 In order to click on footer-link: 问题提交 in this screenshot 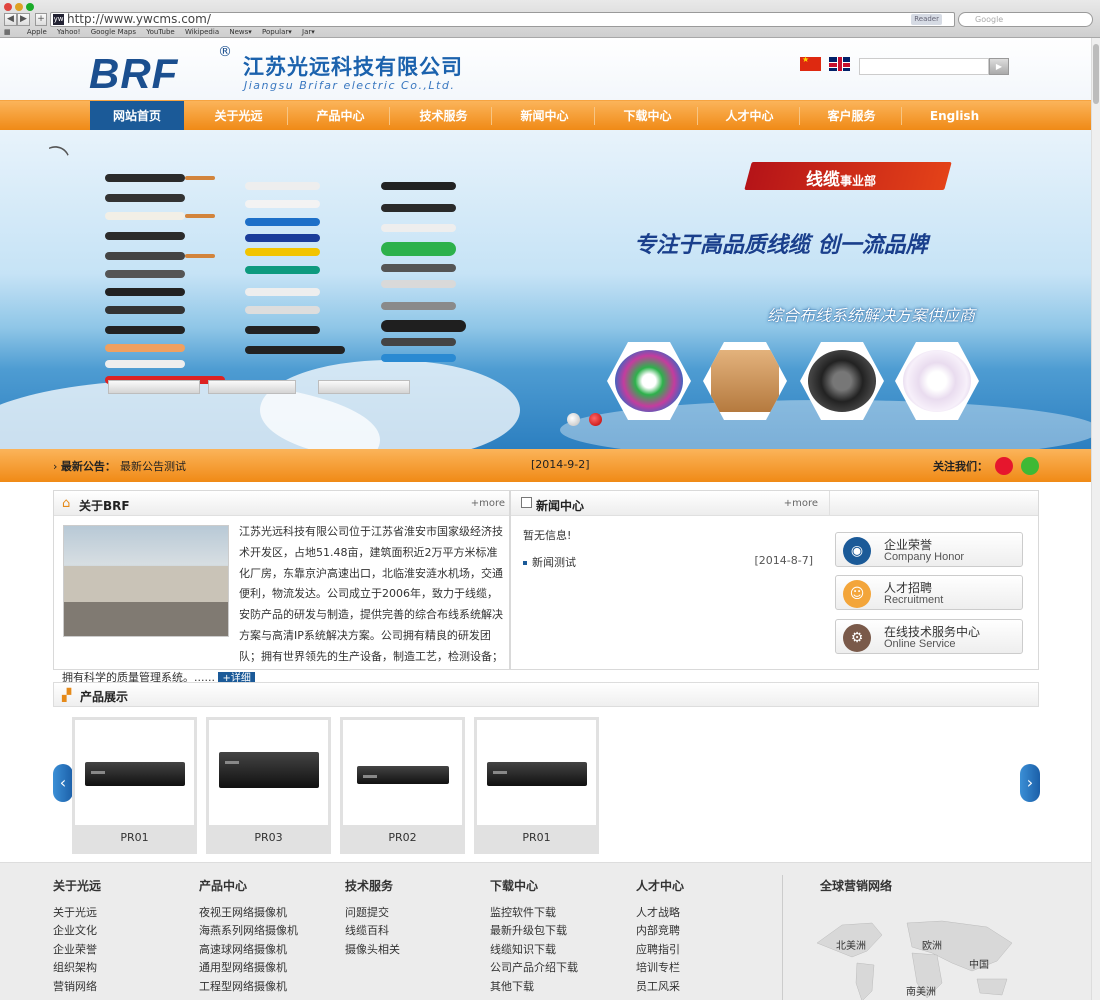, I will do `click(372, 913)`.